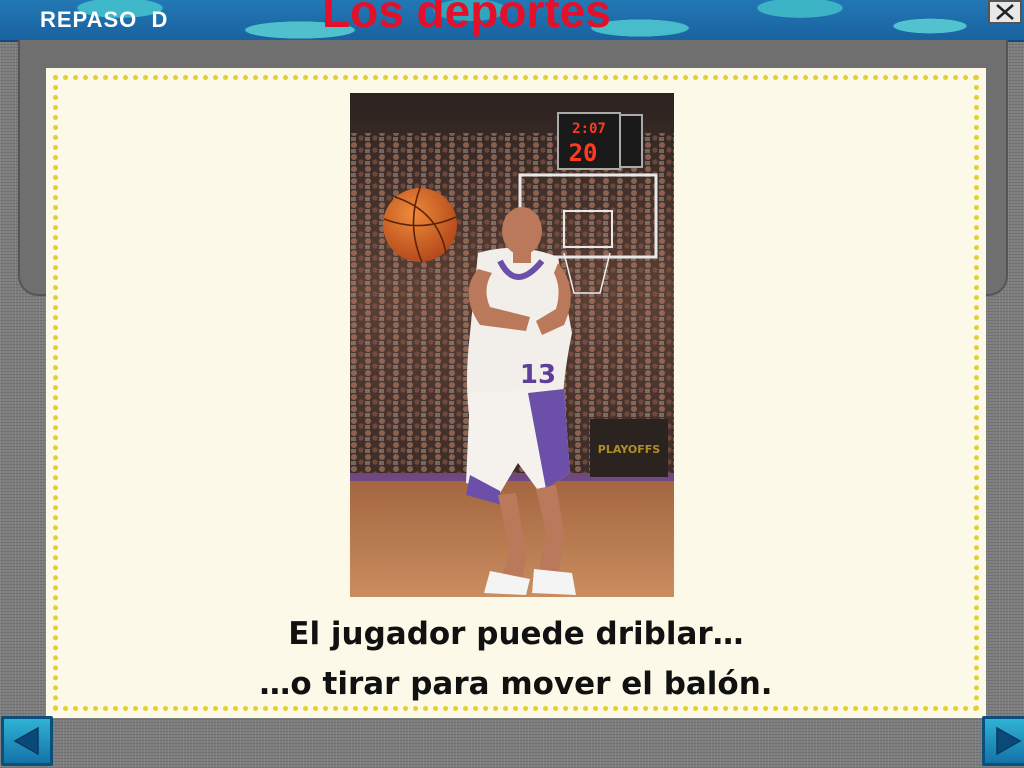  What do you see at coordinates (516, 684) in the screenshot?
I see `caption-line-2: …o tirar para mover el balón.` at bounding box center [516, 684].